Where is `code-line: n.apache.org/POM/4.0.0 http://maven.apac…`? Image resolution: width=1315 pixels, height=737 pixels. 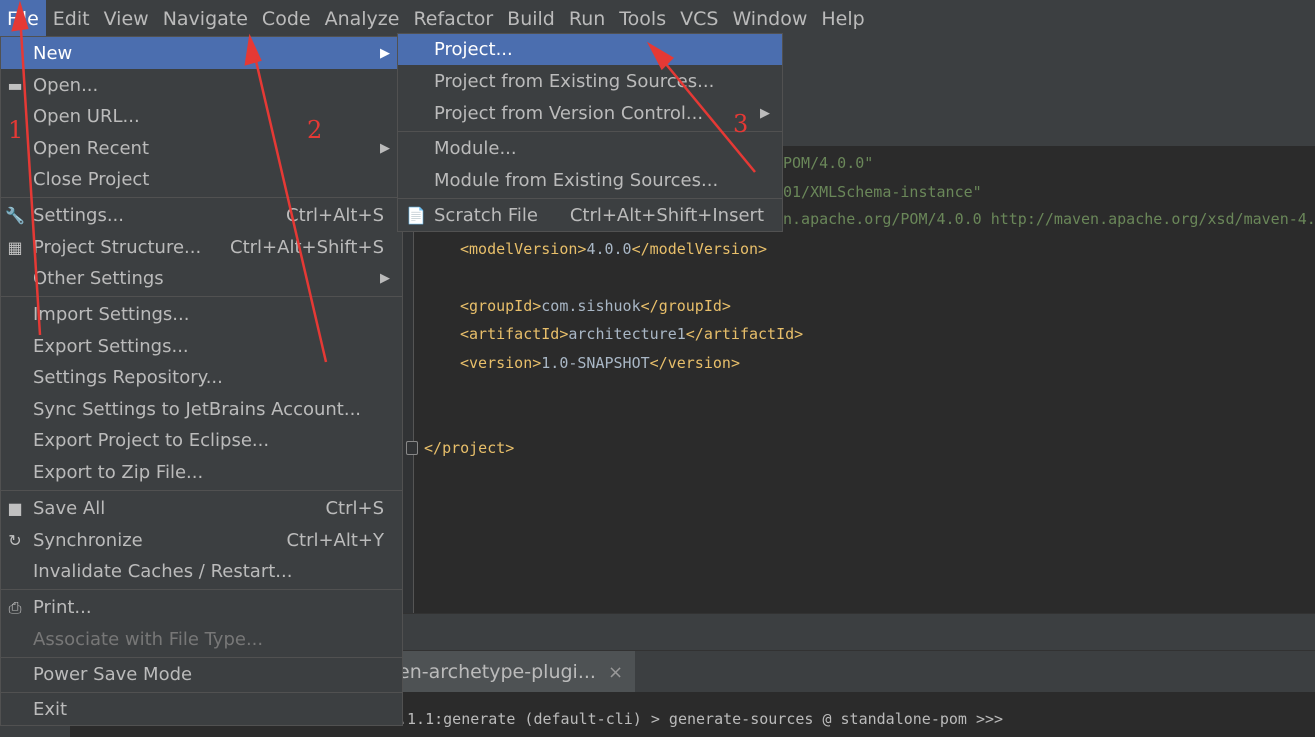 code-line: n.apache.org/POM/4.0.0 http://maven.apac… is located at coordinates (1049, 219).